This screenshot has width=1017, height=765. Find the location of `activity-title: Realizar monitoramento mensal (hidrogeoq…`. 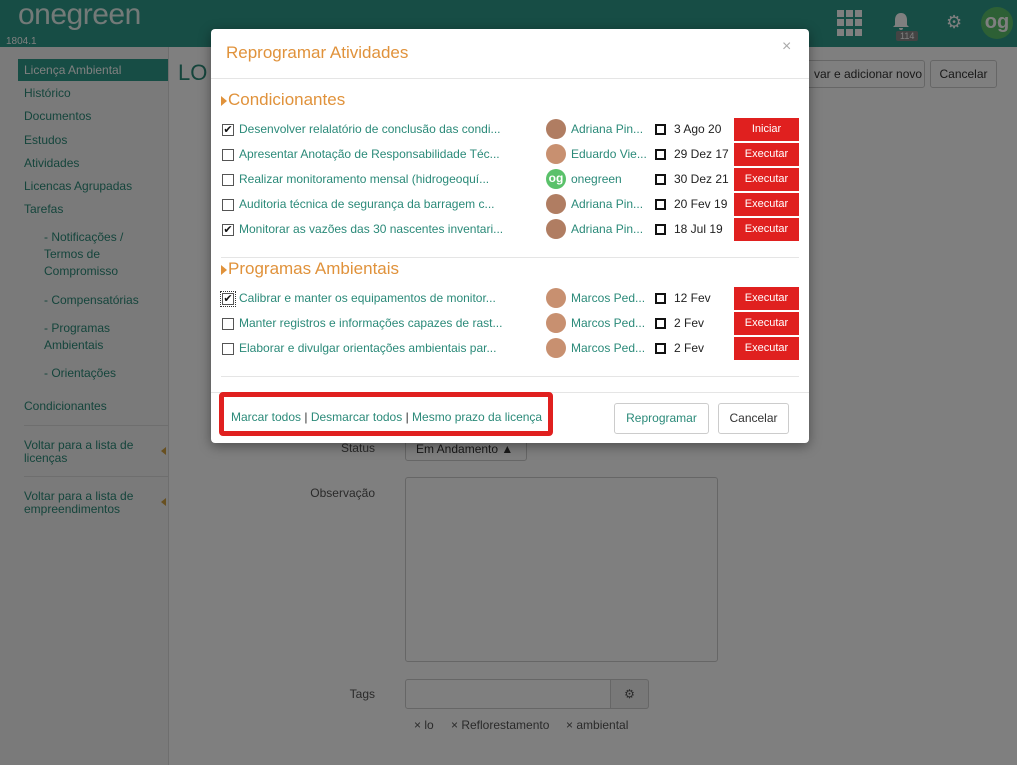

activity-title: Realizar monitoramento mensal (hidrogeoq… is located at coordinates (380, 179).